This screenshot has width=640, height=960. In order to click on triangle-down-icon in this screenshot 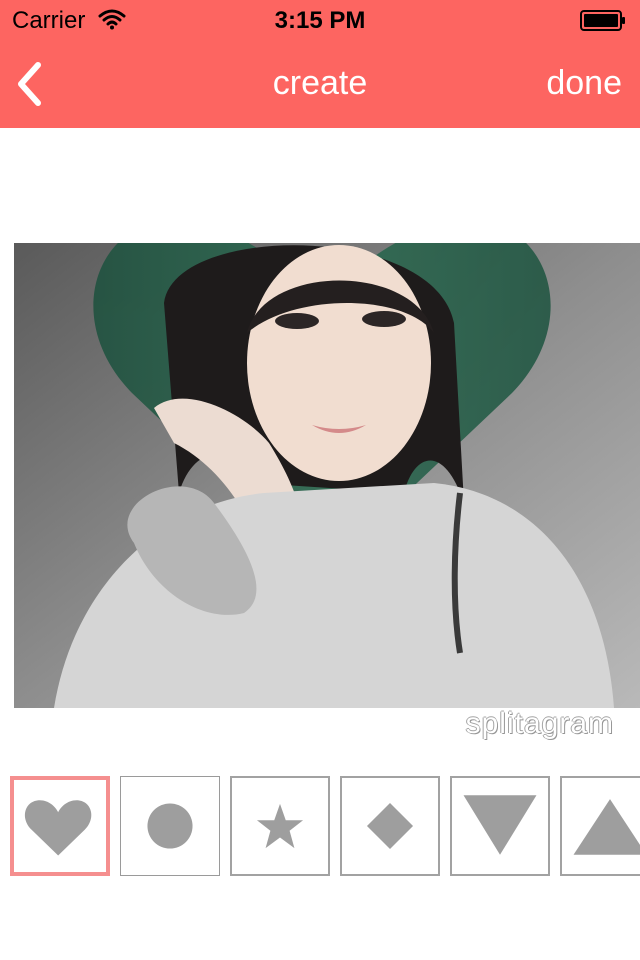, I will do `click(500, 825)`.